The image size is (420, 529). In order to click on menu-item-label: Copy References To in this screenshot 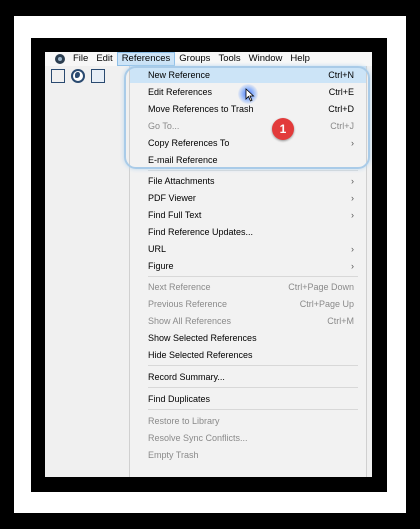, I will do `click(189, 142)`.